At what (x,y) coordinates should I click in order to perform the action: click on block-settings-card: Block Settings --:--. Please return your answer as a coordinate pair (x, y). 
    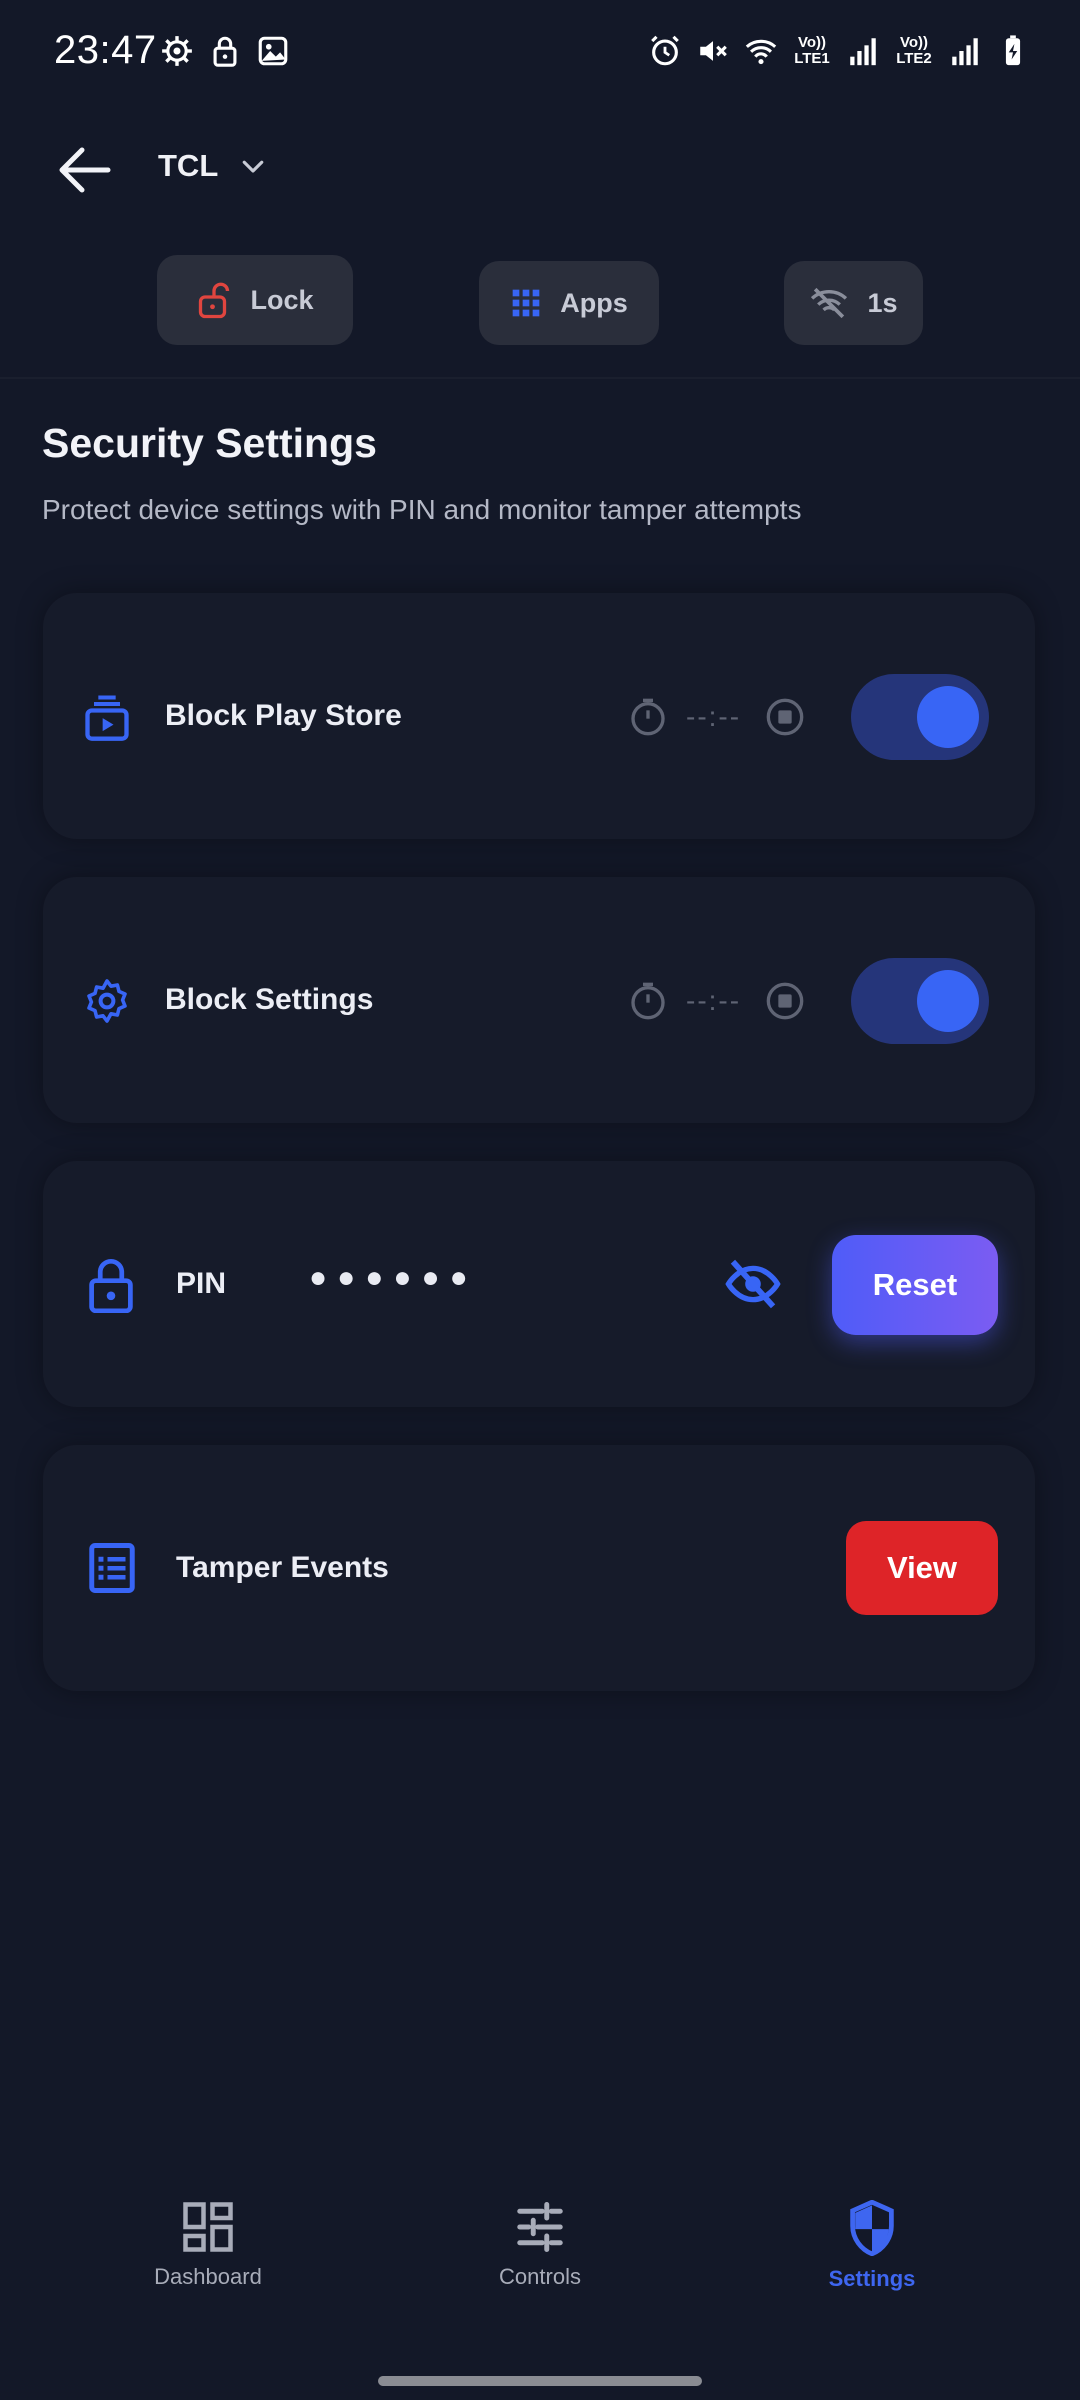
    Looking at the image, I should click on (539, 1000).